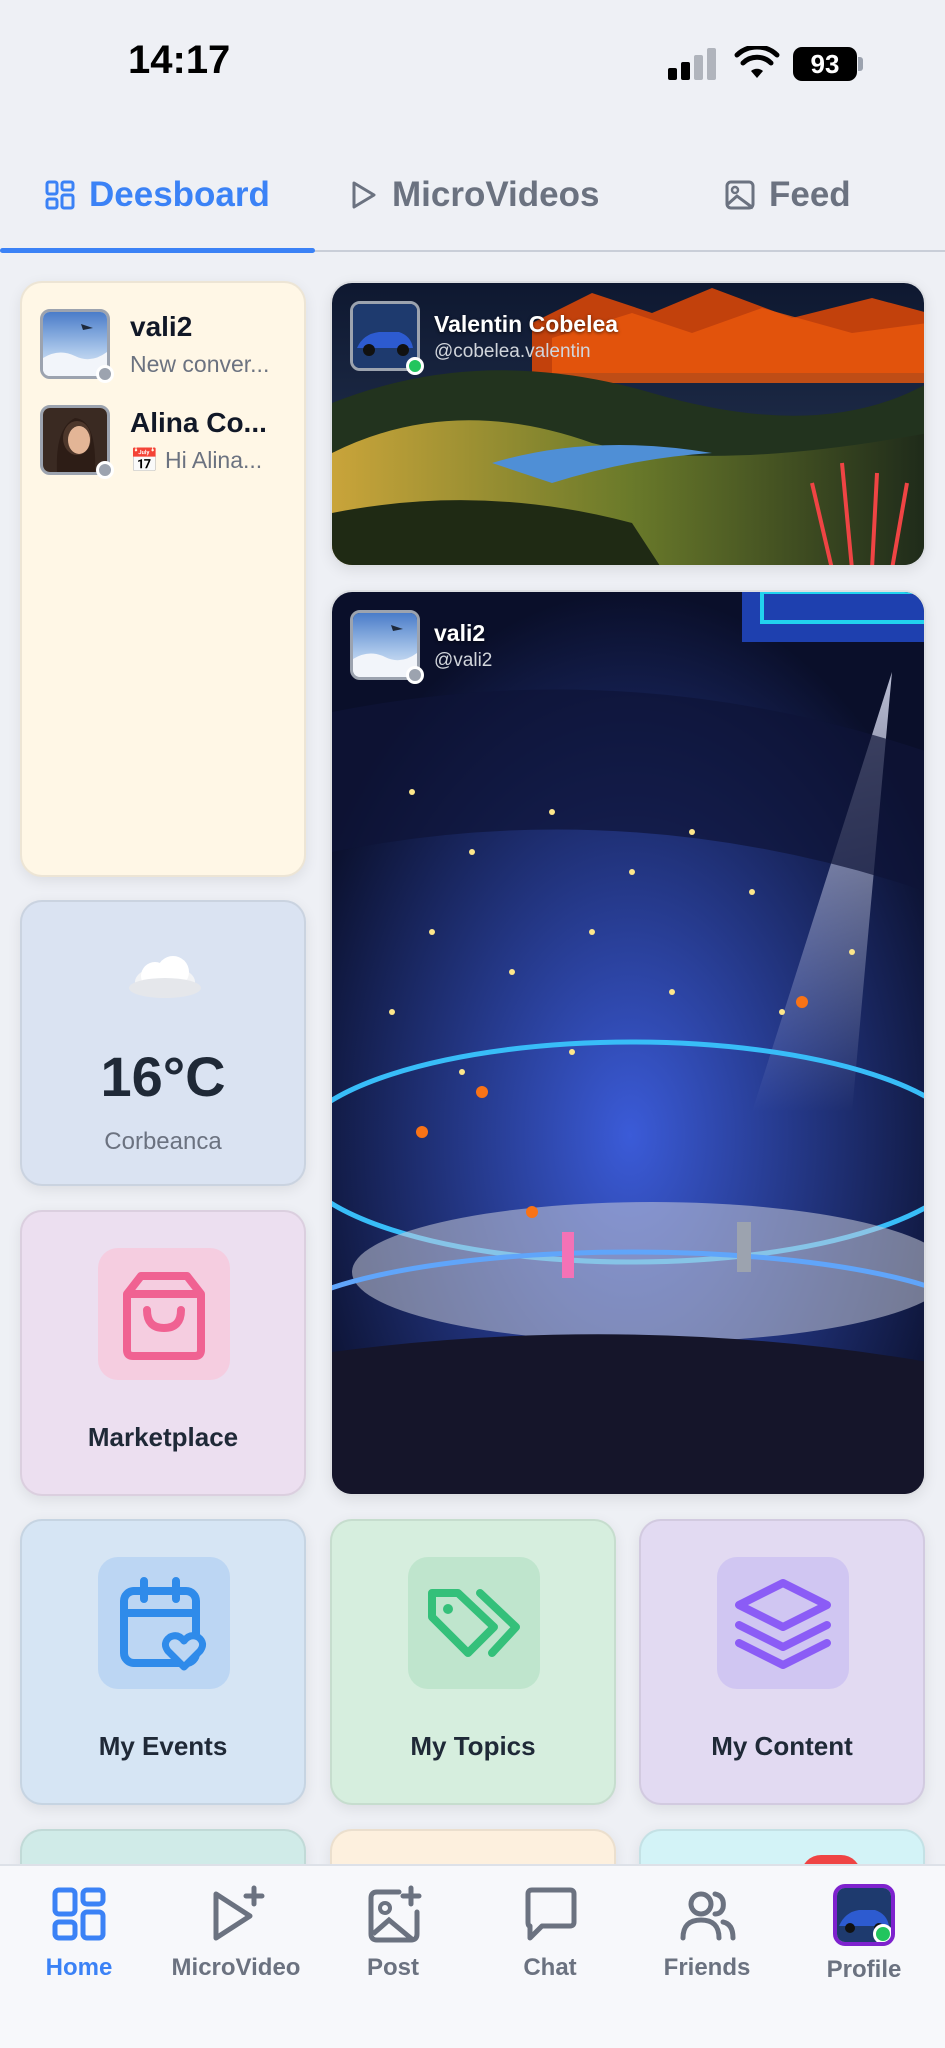  I want to click on post-author-name: vali2, so click(460, 633).